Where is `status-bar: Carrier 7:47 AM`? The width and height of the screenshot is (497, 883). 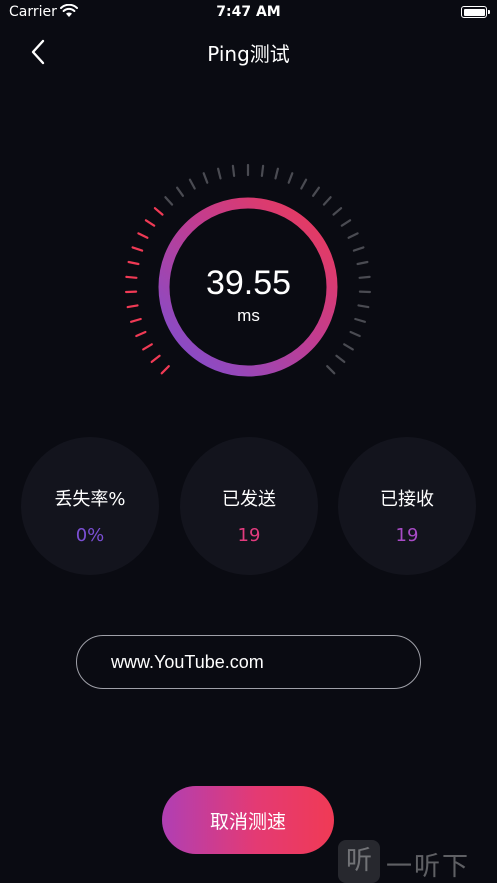
status-bar: Carrier 7:47 AM is located at coordinates (248, 13).